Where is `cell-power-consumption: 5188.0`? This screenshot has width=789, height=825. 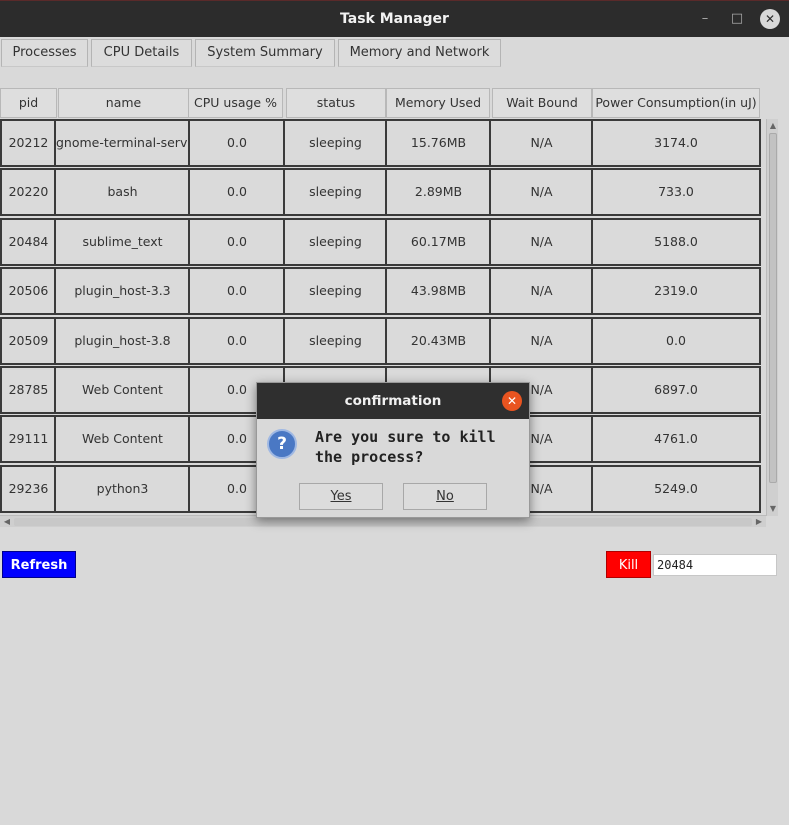 cell-power-consumption: 5188.0 is located at coordinates (676, 242).